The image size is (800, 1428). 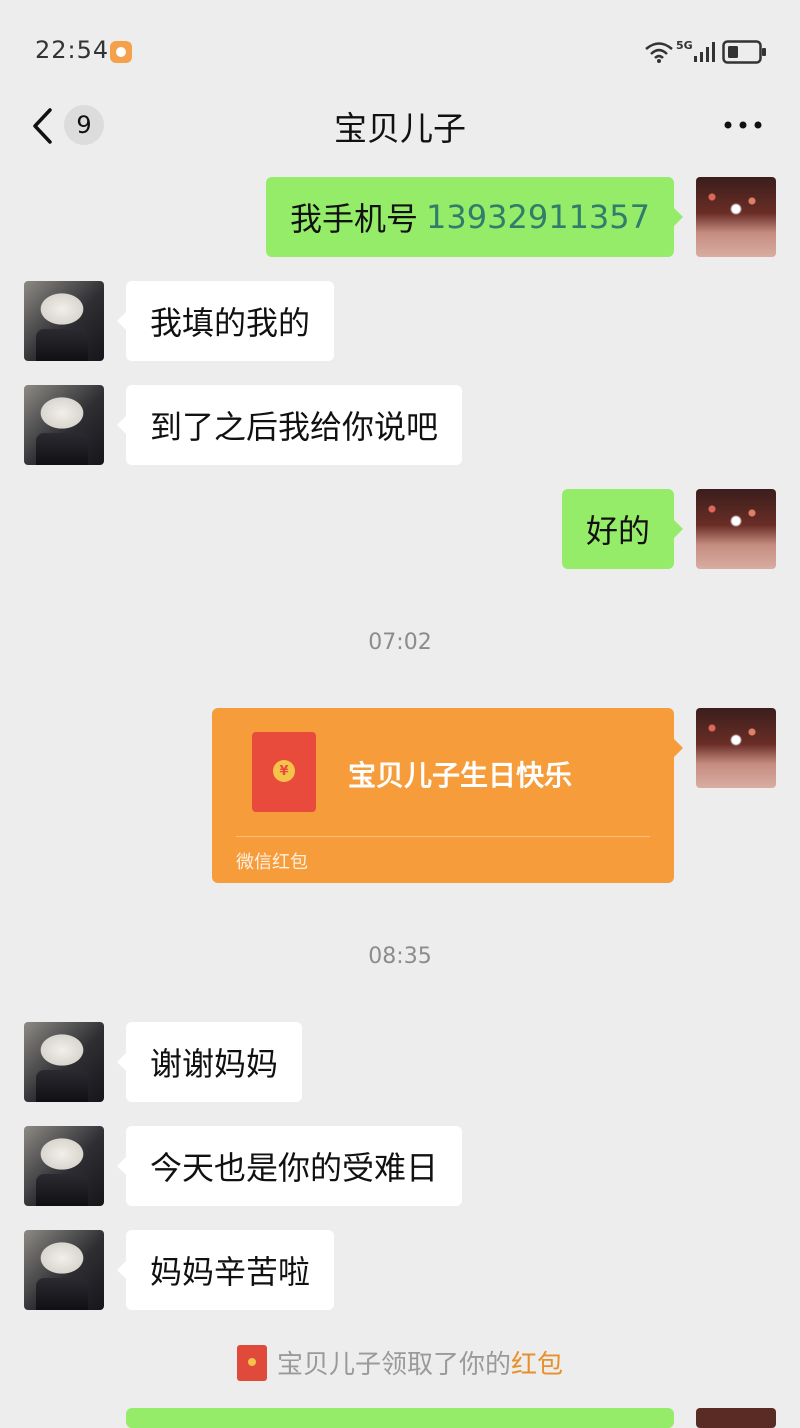 I want to click on chat-timestamp: 08:35, so click(x=400, y=956).